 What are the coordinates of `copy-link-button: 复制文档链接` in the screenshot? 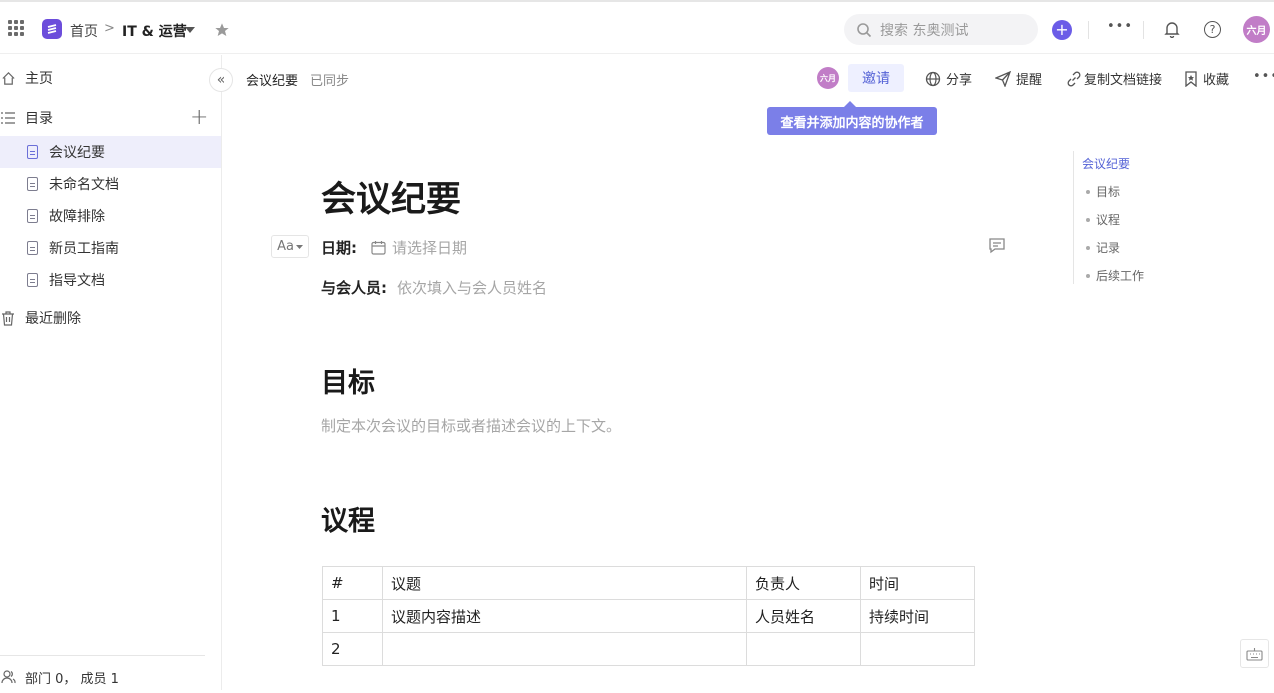 It's located at (1114, 78).